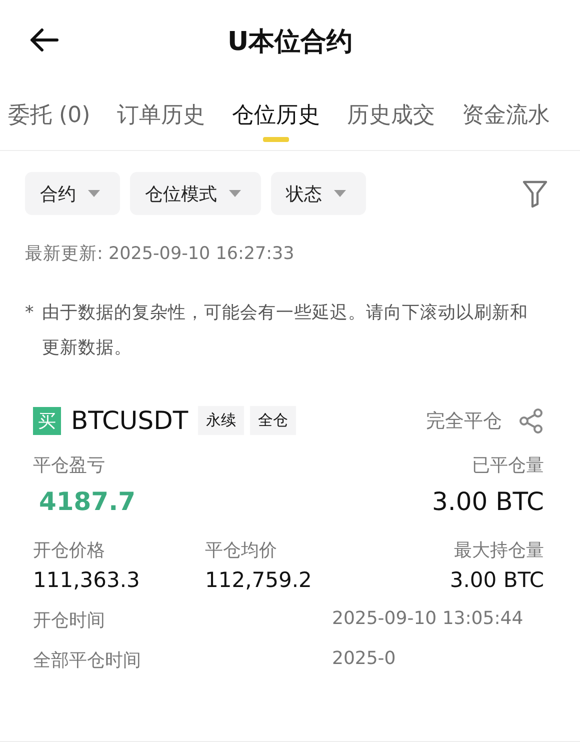 The image size is (580, 742). Describe the element at coordinates (160, 254) in the screenshot. I see `last-updated-text: 最新更新: 2025-09-10 16:27:33` at that location.